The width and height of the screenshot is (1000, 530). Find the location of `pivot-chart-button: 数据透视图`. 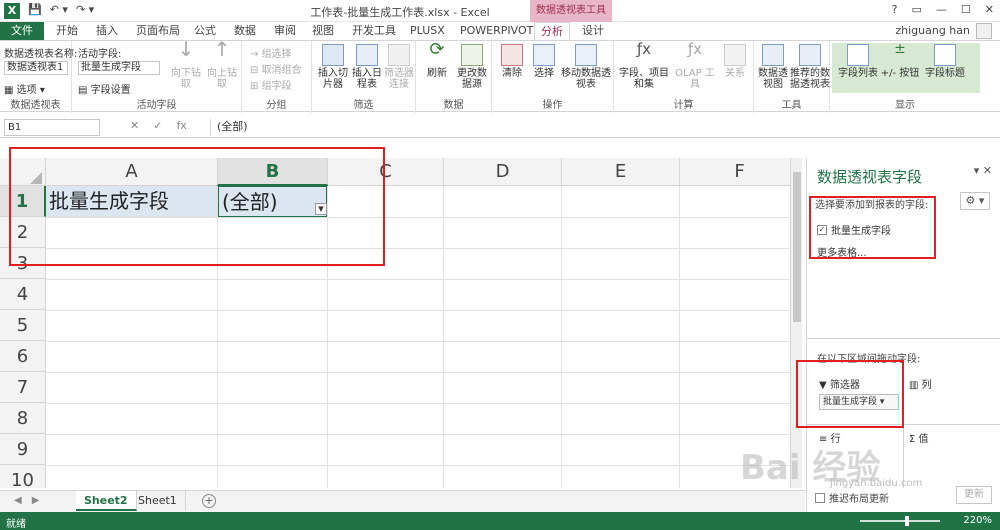

pivot-chart-button: 数据透视图 is located at coordinates (773, 67).